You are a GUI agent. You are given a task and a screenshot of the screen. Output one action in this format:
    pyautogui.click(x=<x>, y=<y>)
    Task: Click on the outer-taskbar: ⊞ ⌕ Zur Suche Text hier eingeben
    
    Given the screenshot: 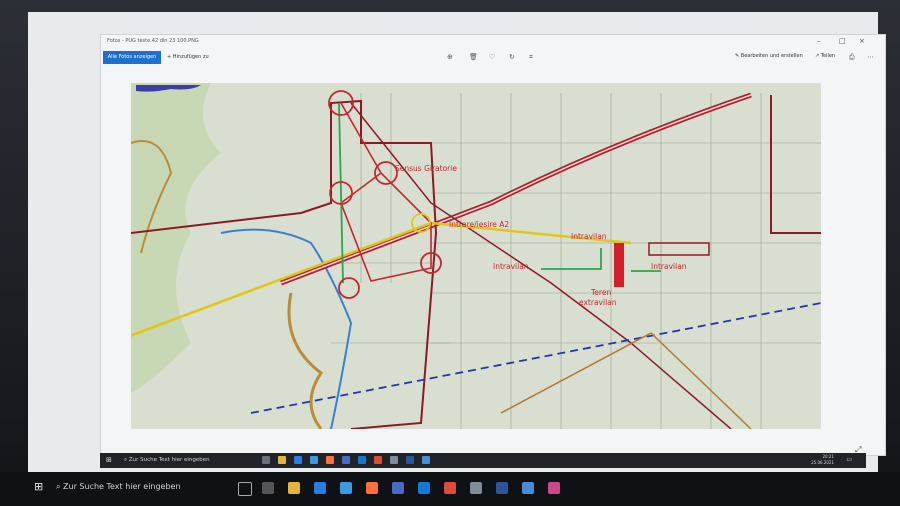 What is the action you would take?
    pyautogui.click(x=450, y=489)
    